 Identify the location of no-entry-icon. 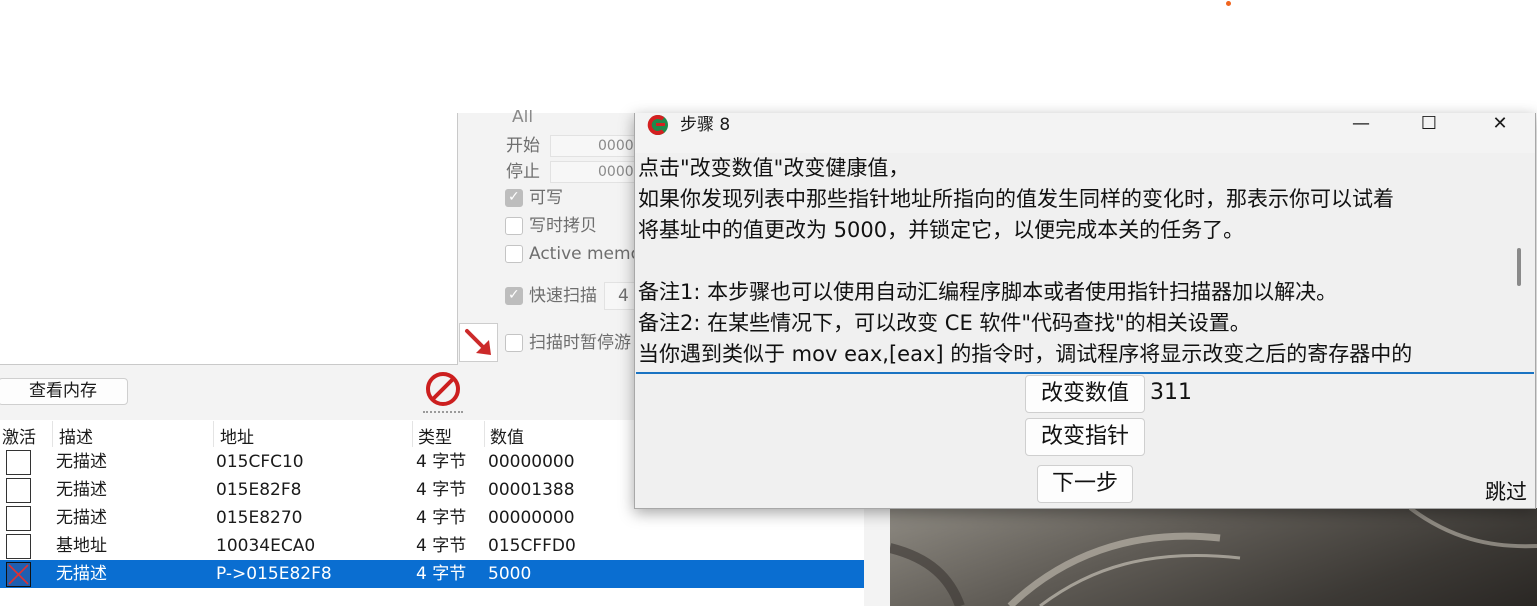
(443, 389).